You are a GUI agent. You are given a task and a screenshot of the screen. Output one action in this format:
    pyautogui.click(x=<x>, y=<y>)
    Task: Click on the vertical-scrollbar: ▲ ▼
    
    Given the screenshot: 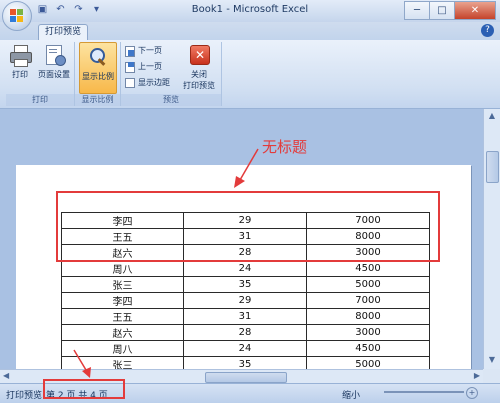 What is the action you would take?
    pyautogui.click(x=491, y=239)
    